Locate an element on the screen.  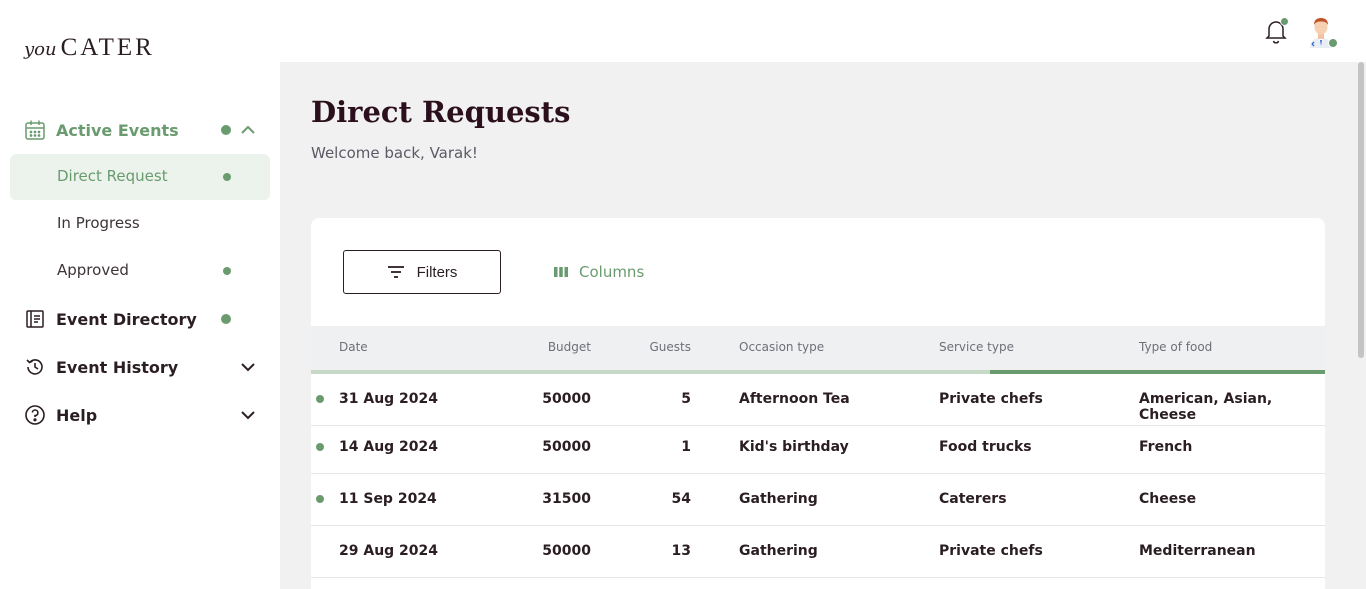
notifications-button is located at coordinates (1277, 31).